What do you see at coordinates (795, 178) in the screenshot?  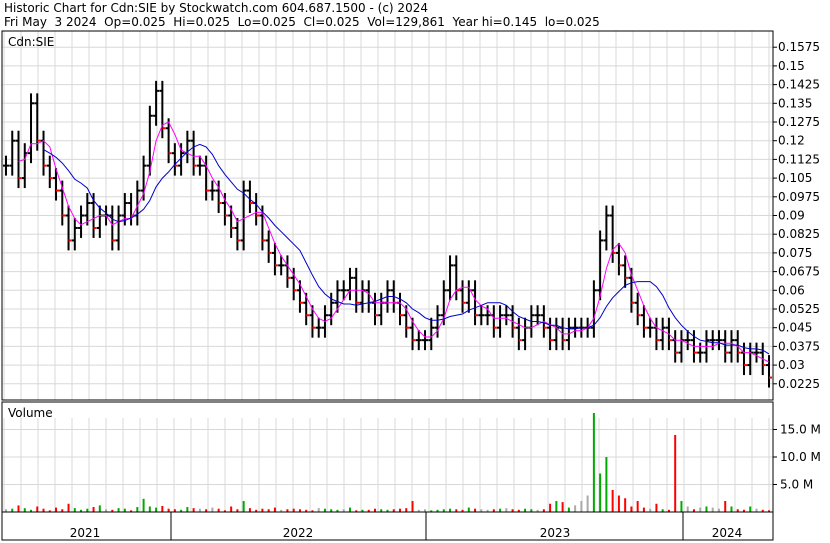 I see `y-tick-label: 0.105` at bounding box center [795, 178].